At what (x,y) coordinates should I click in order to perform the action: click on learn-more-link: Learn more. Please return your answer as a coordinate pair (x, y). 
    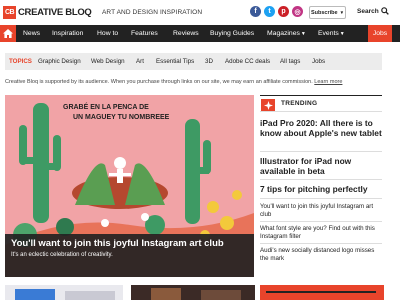
    Looking at the image, I should click on (328, 82).